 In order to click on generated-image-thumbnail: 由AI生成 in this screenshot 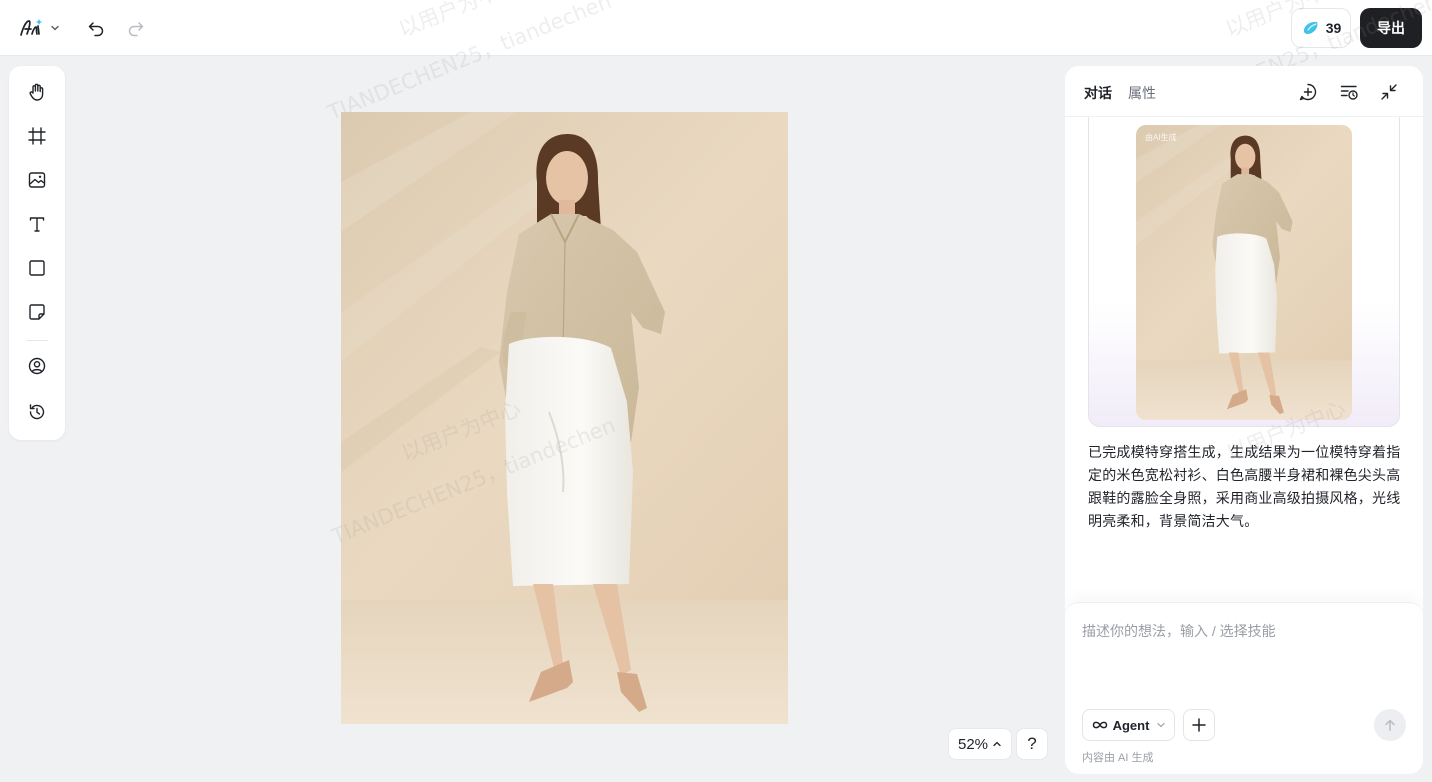, I will do `click(1244, 272)`.